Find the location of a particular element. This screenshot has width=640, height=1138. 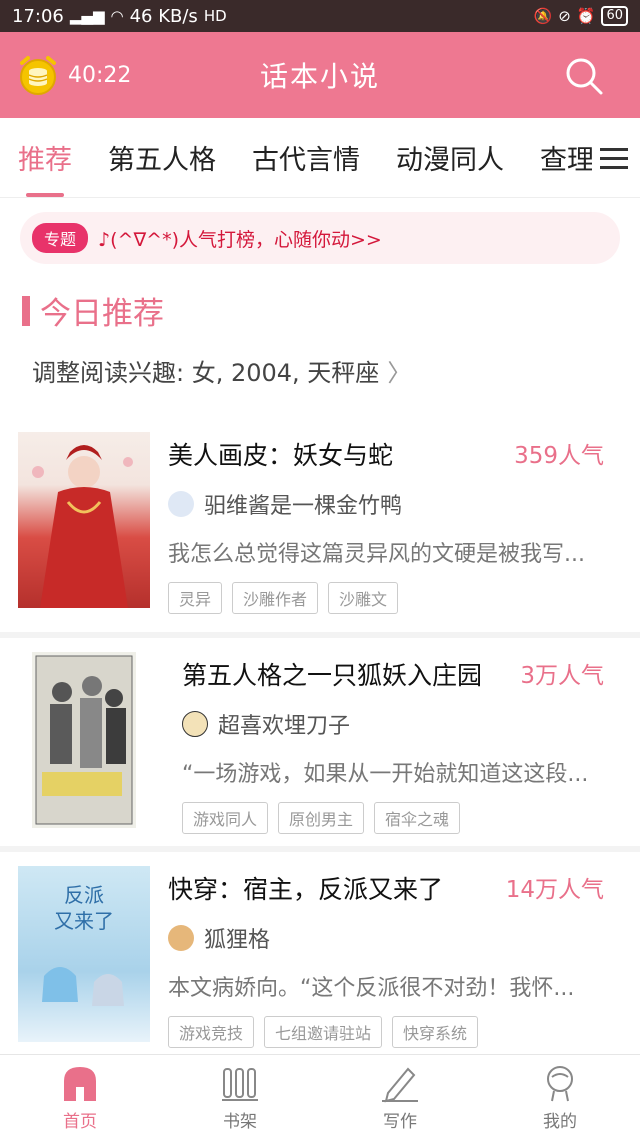

book-author: 狐狸格 is located at coordinates (237, 940).